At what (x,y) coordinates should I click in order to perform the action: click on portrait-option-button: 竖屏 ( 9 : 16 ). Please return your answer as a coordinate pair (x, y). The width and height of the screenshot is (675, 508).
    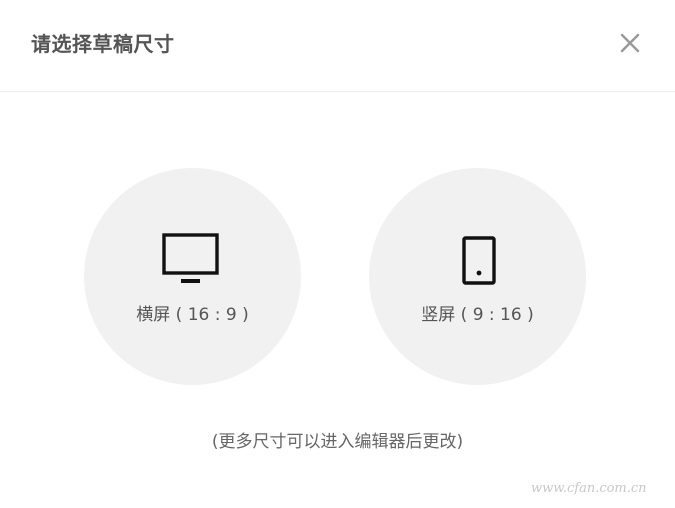
    Looking at the image, I should click on (477, 276).